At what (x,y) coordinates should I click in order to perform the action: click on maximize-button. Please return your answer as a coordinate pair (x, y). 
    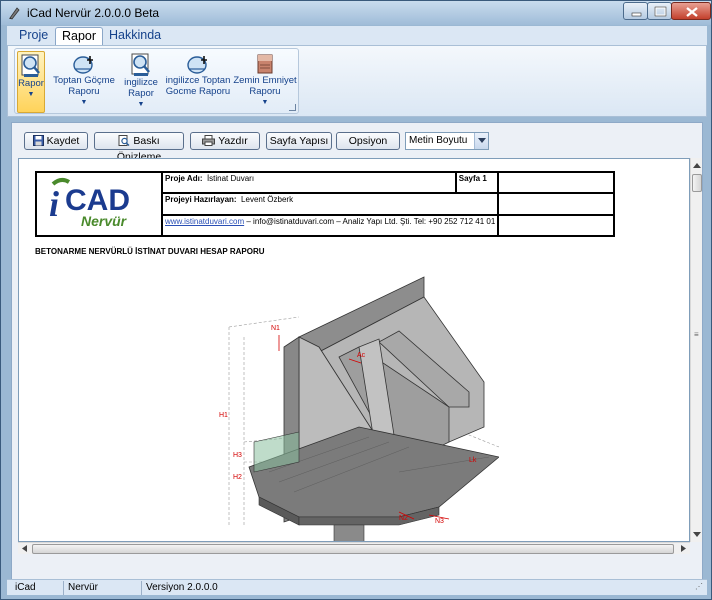
    Looking at the image, I should click on (659, 11).